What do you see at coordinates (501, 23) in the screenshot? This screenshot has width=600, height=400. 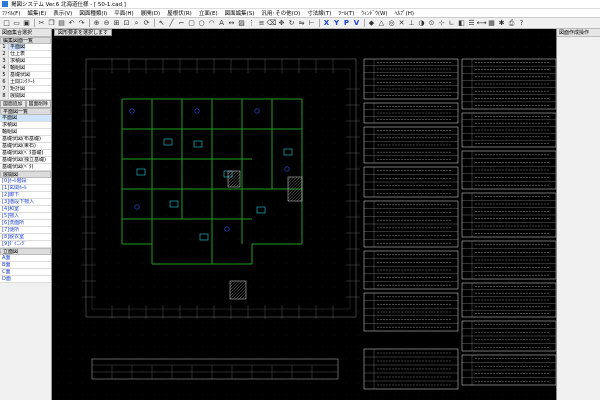 I see `symbol-icon: ✱` at bounding box center [501, 23].